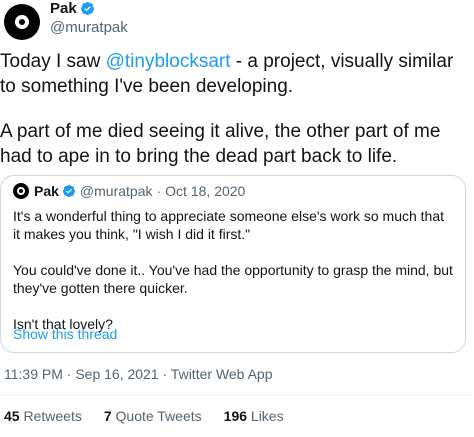 The width and height of the screenshot is (474, 437). I want to click on author-name-row: Pak, so click(72, 8).